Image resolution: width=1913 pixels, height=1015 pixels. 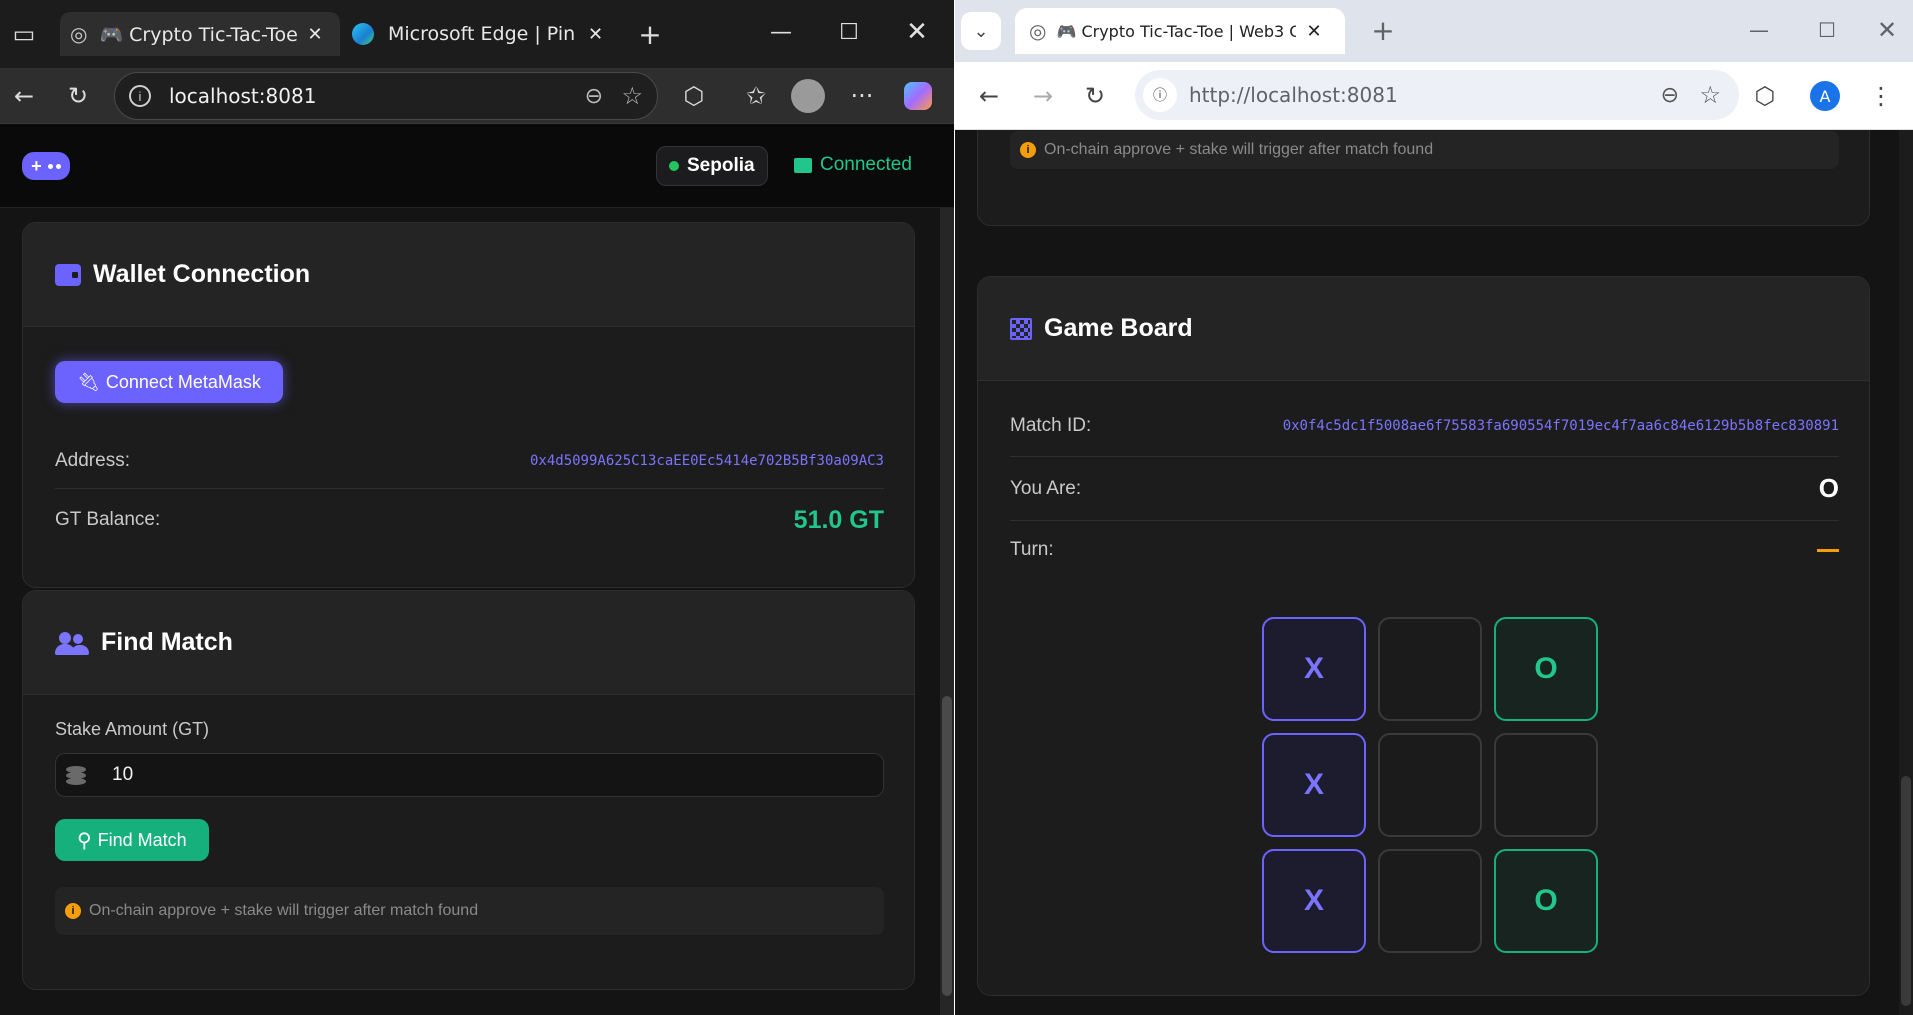 What do you see at coordinates (78, 96) in the screenshot?
I see `refresh-icon: ↻` at bounding box center [78, 96].